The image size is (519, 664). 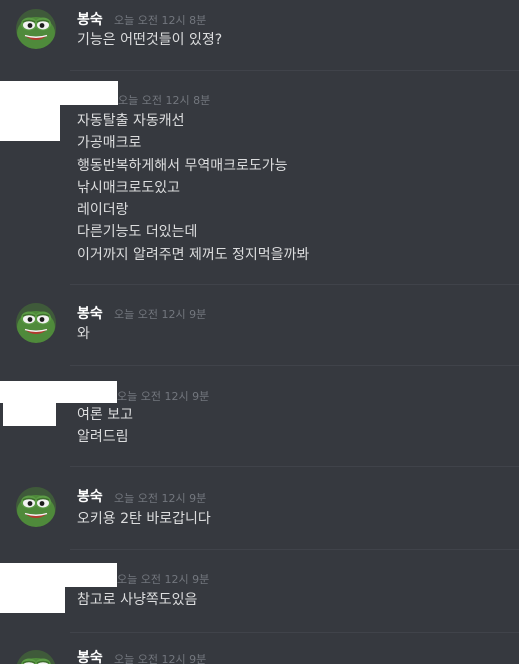 I want to click on message-content: 참고로 사냥쪽도있음, so click(x=137, y=600).